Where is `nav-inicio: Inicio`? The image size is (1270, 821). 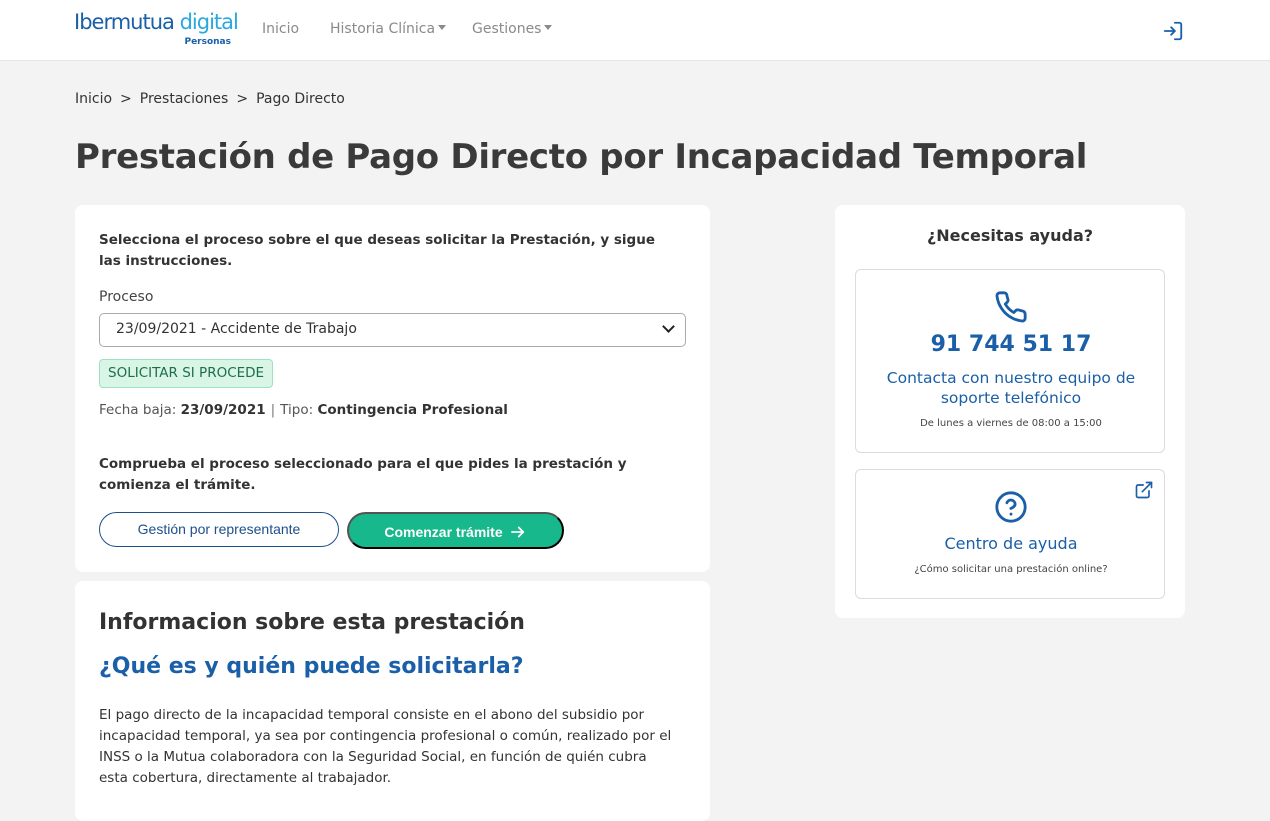
nav-inicio: Inicio is located at coordinates (280, 29).